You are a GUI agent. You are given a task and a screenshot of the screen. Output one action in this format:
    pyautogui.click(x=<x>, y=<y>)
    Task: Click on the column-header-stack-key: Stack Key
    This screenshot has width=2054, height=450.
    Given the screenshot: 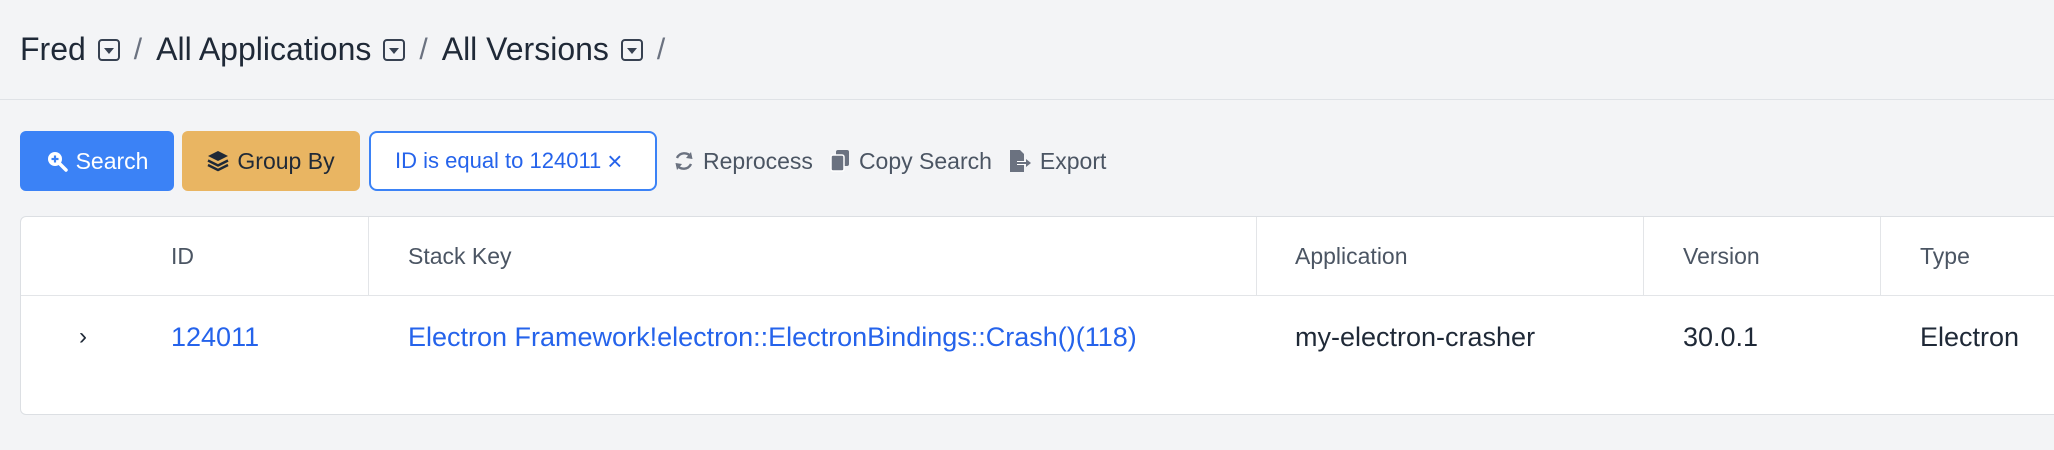 What is the action you would take?
    pyautogui.click(x=460, y=256)
    